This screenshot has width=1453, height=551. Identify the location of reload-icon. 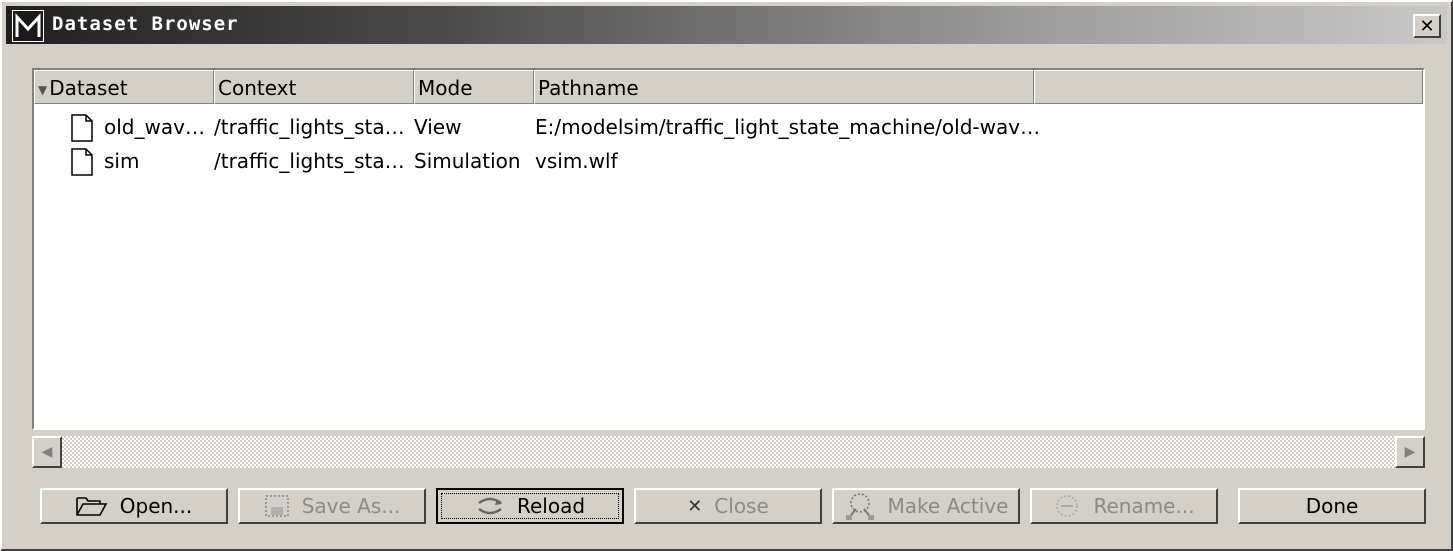
(490, 506).